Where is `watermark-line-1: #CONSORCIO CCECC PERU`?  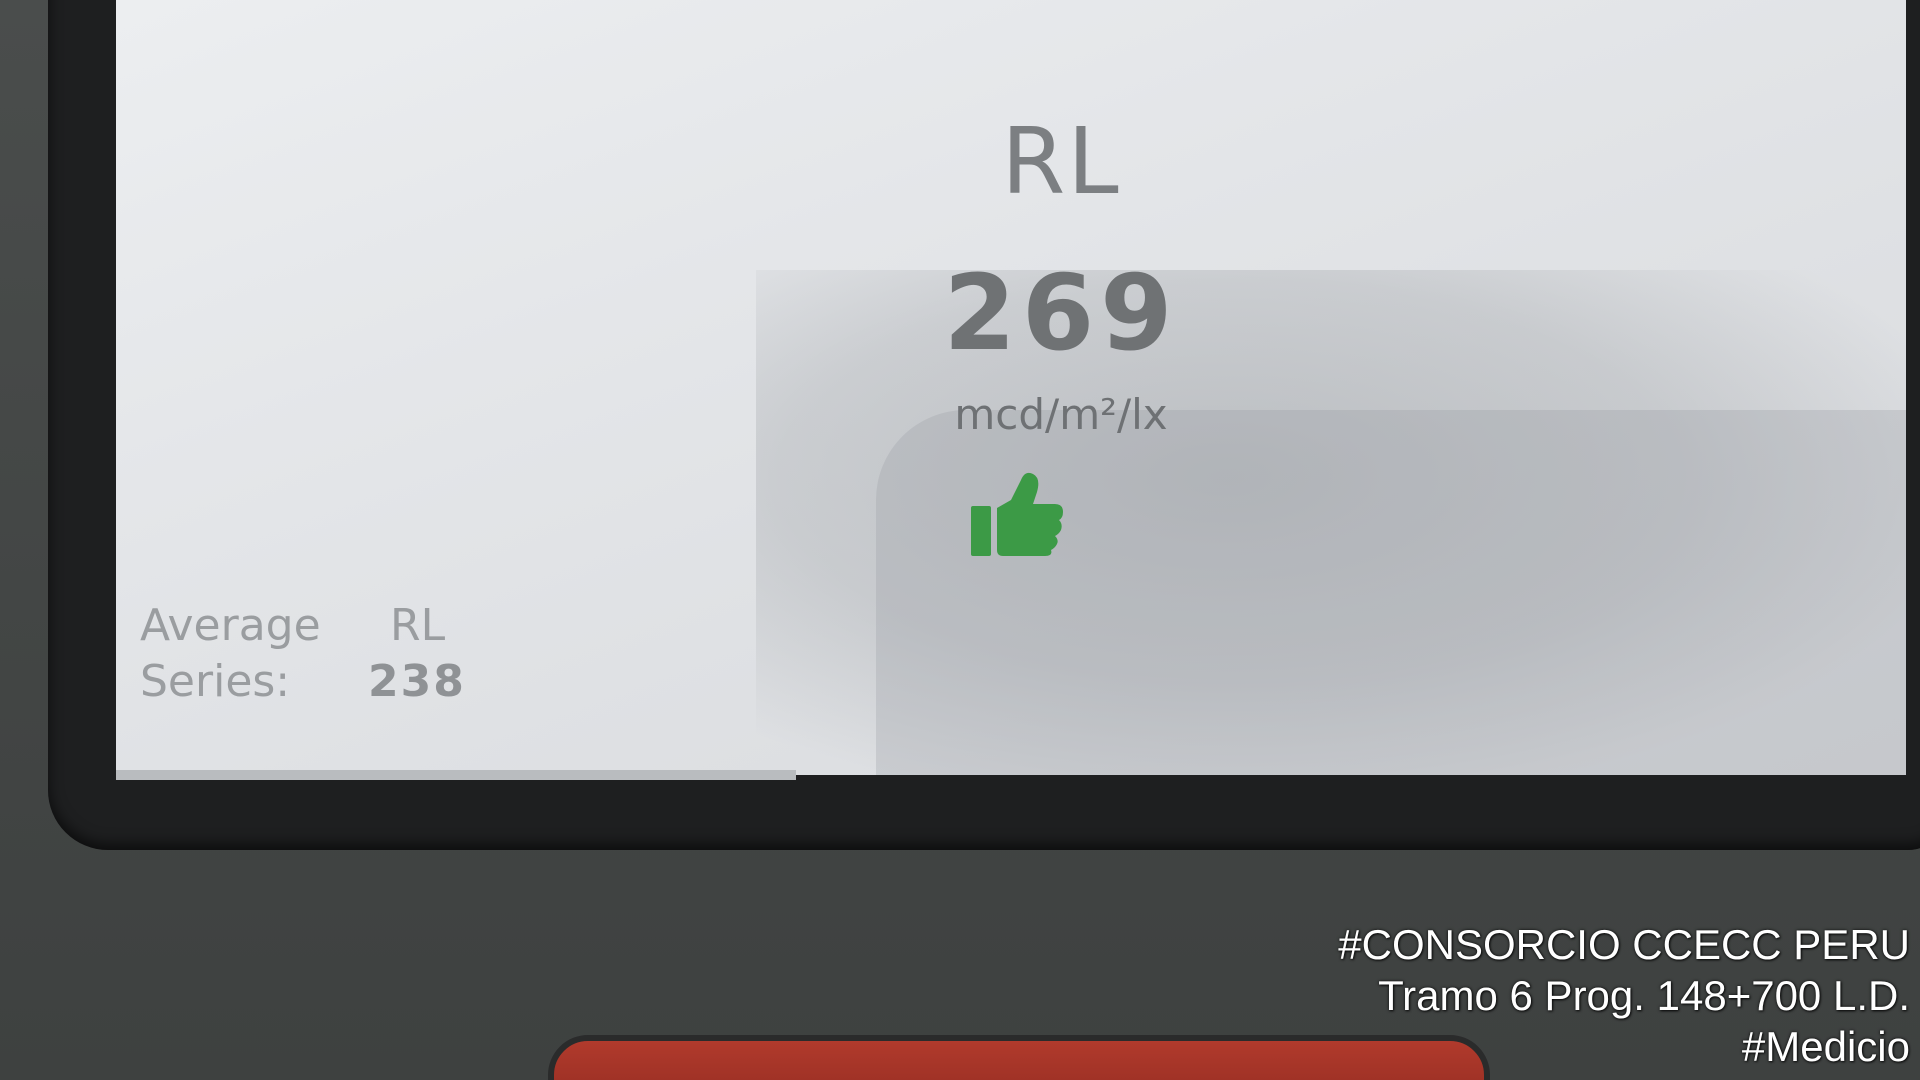 watermark-line-1: #CONSORCIO CCECC PERU is located at coordinates (1624, 944).